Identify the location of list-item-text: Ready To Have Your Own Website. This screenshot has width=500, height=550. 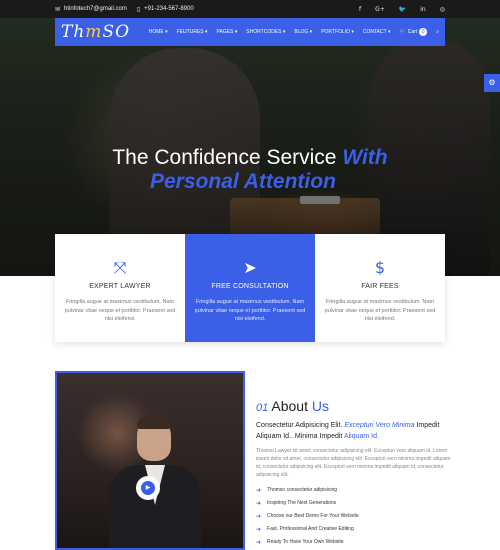
(305, 542).